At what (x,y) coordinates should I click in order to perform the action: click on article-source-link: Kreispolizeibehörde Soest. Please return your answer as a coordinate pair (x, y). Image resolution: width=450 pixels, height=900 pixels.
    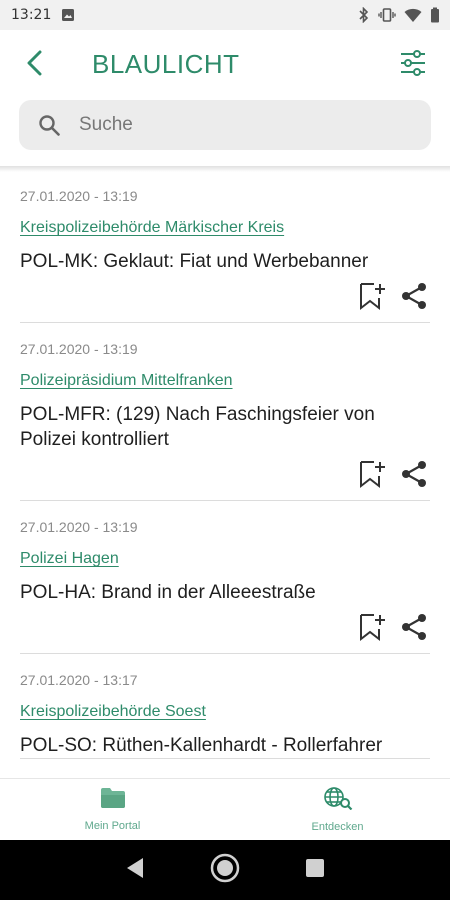
    Looking at the image, I should click on (113, 712).